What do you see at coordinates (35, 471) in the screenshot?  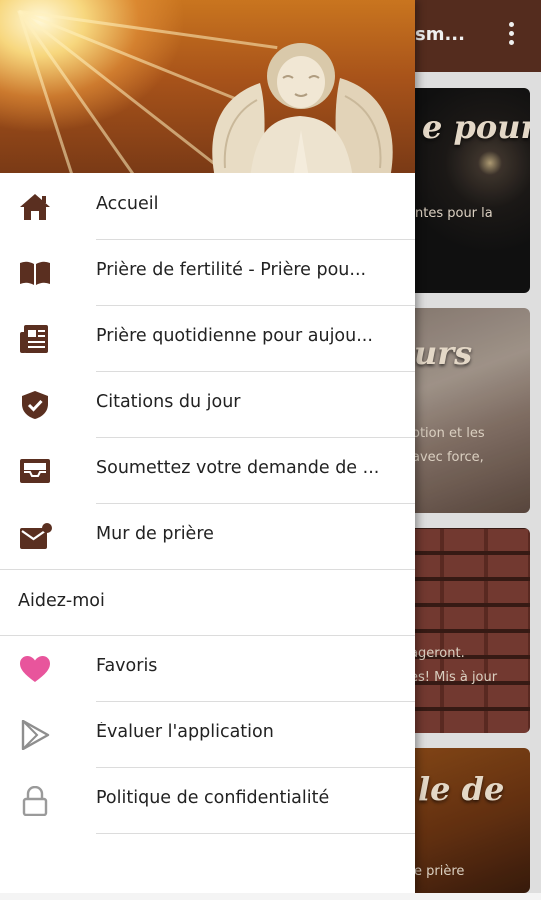 I see `inbox-icon` at bounding box center [35, 471].